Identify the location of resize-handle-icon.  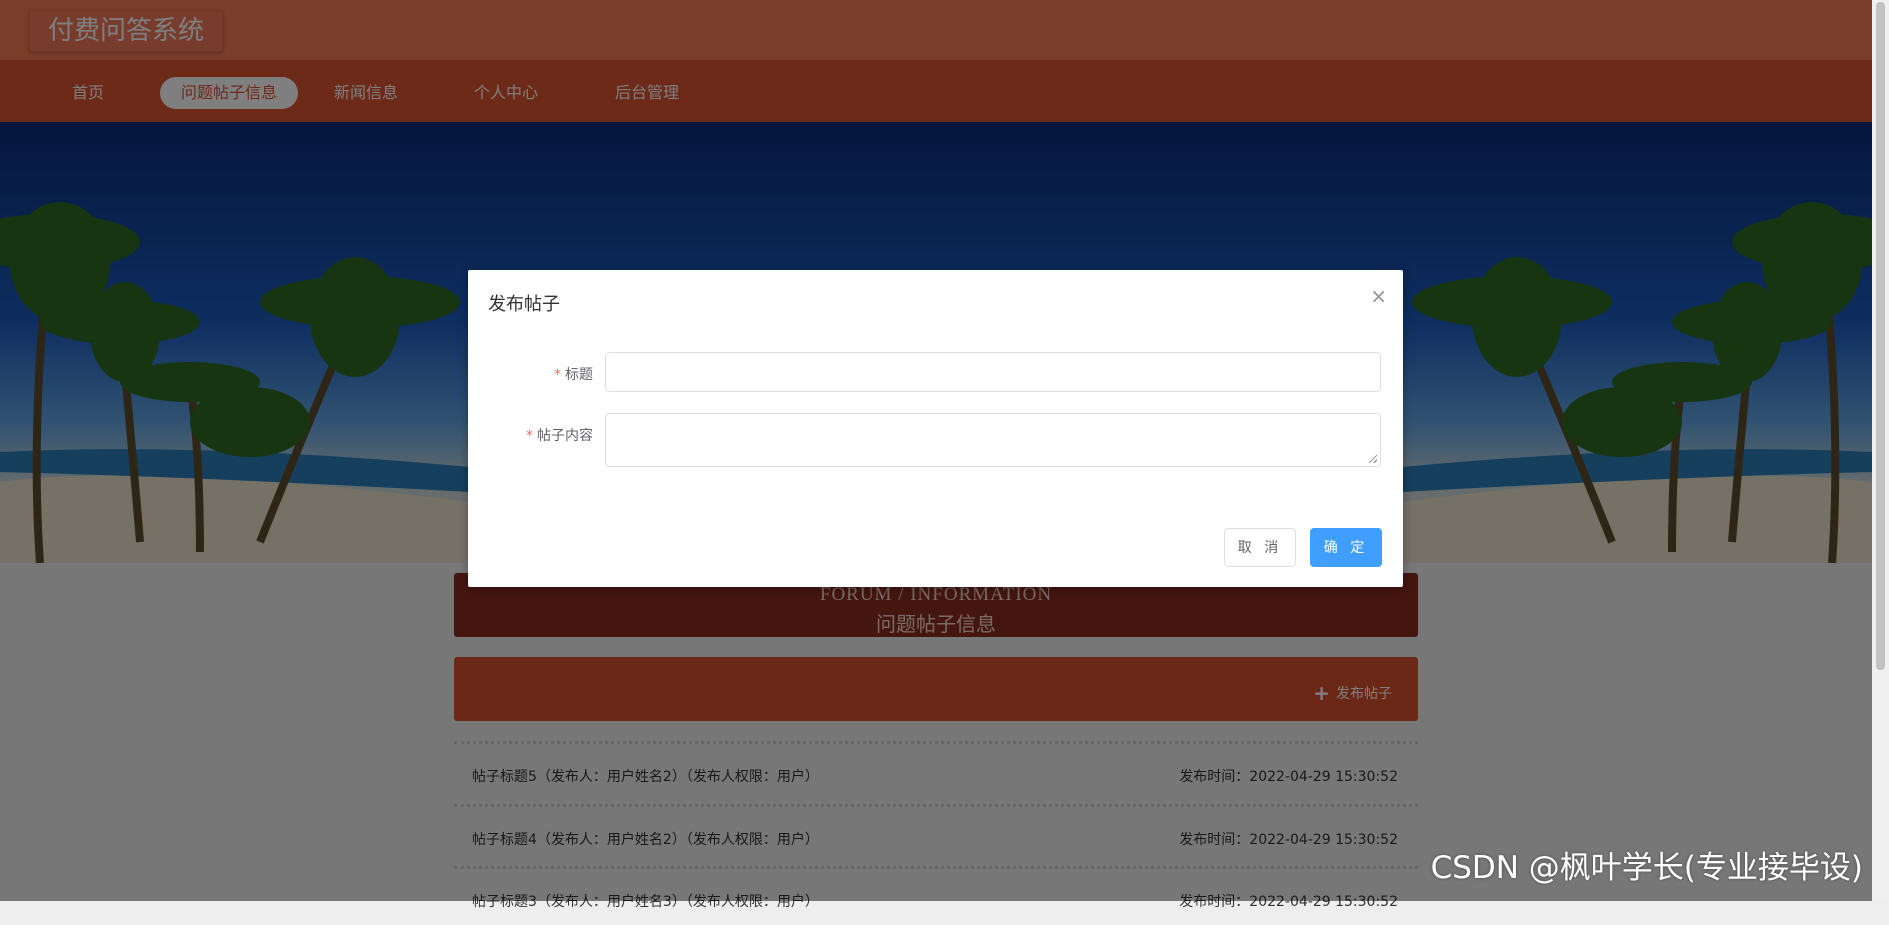
(1373, 459).